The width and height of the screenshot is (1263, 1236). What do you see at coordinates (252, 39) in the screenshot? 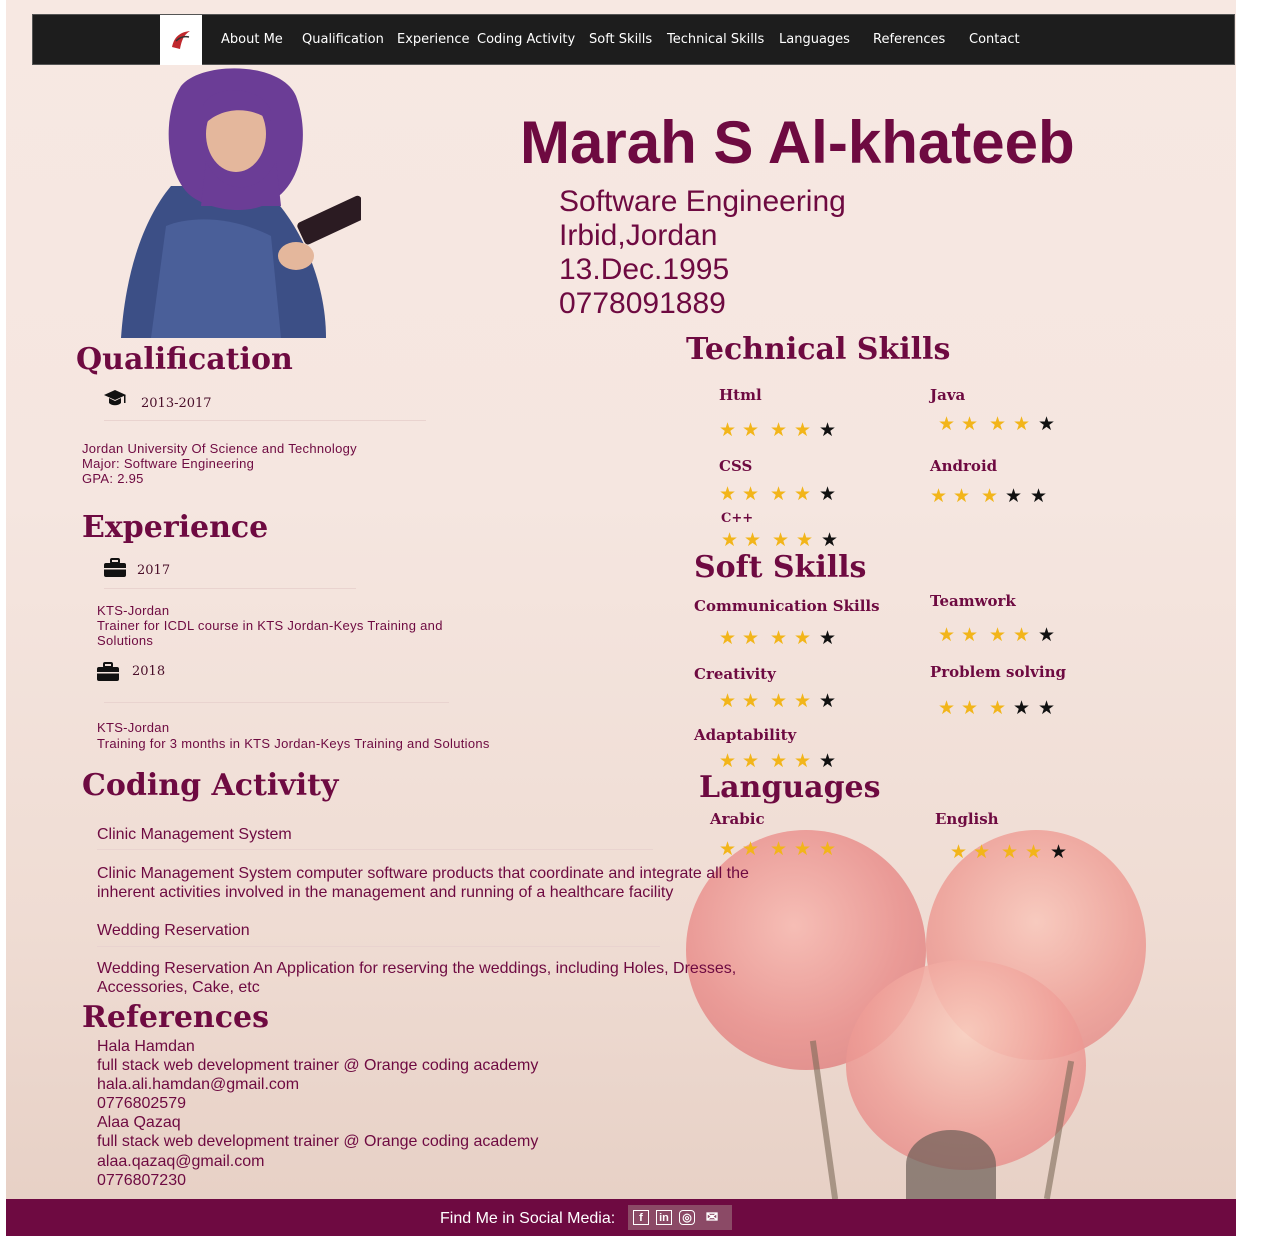
I see `nav-about-me: About Me` at bounding box center [252, 39].